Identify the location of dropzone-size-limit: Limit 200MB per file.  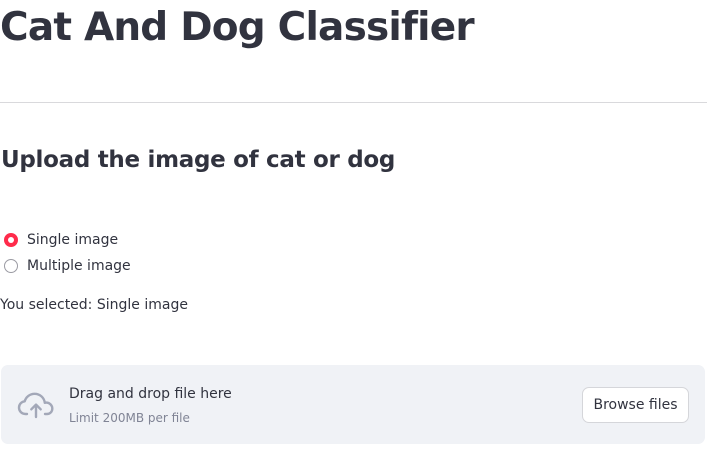
(129, 418).